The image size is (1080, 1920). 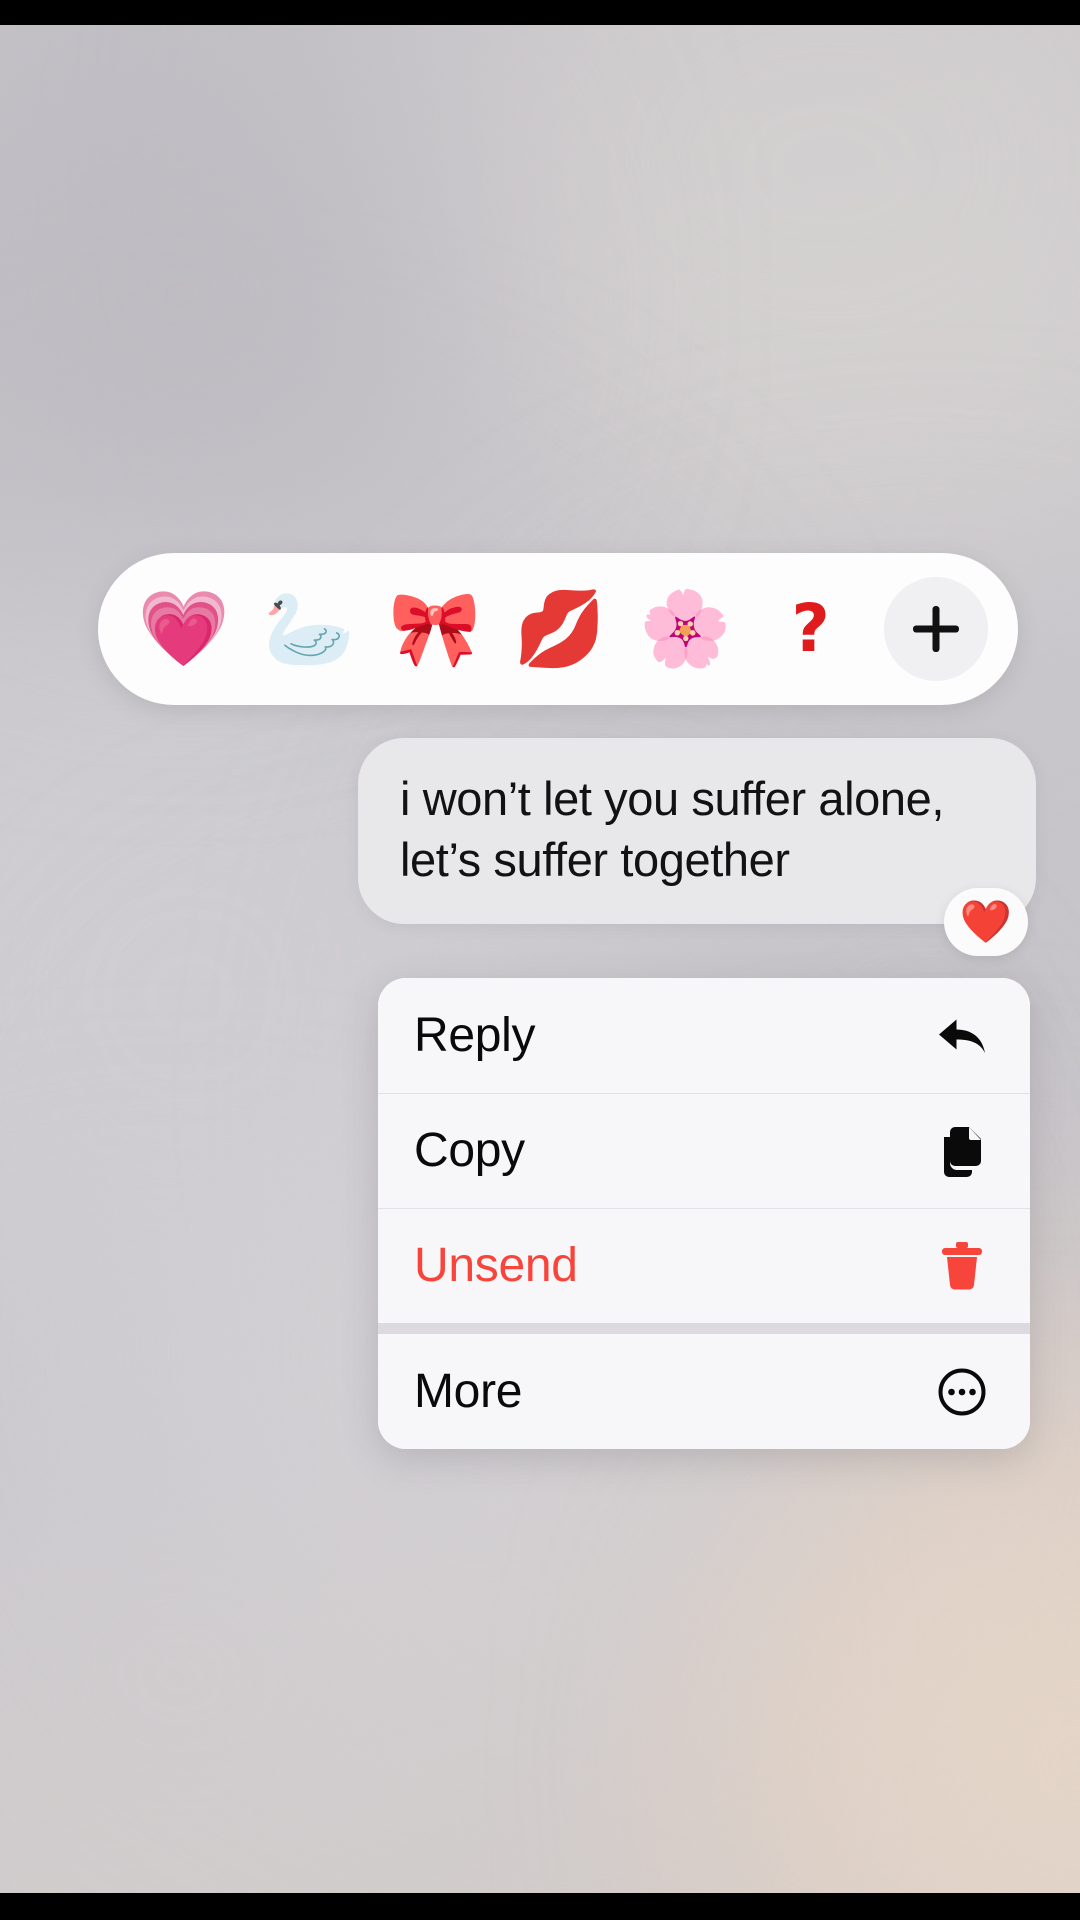 I want to click on reply-arrow-icon, so click(x=962, y=1036).